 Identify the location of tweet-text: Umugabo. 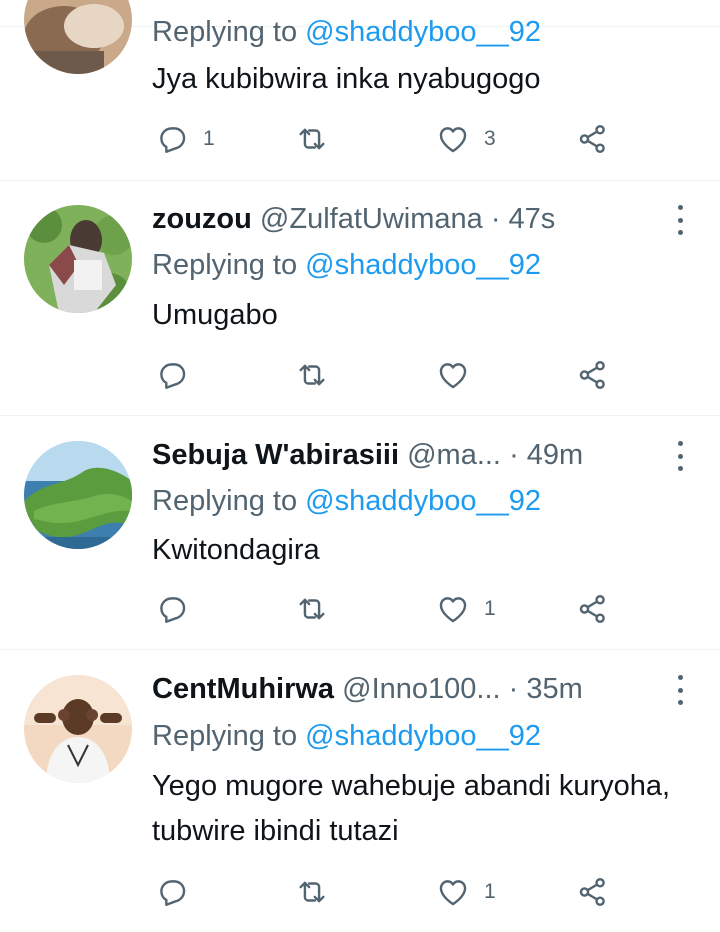
(215, 315).